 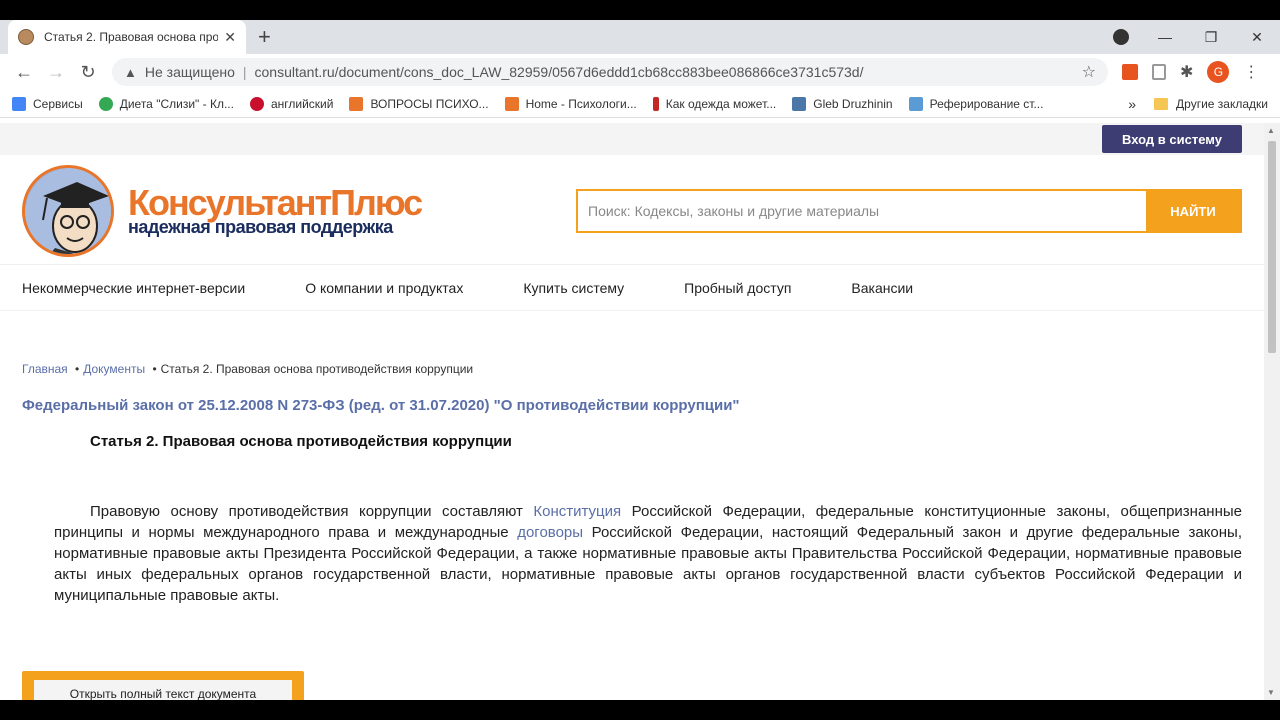 What do you see at coordinates (1186, 72) in the screenshot?
I see `puzzle-icon: ✱` at bounding box center [1186, 72].